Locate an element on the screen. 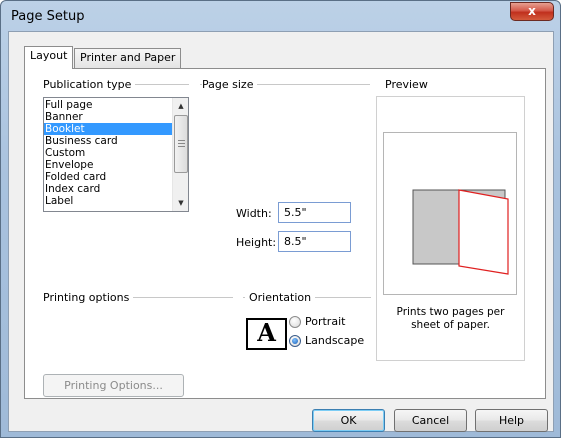  left-page-icon is located at coordinates (436, 227).